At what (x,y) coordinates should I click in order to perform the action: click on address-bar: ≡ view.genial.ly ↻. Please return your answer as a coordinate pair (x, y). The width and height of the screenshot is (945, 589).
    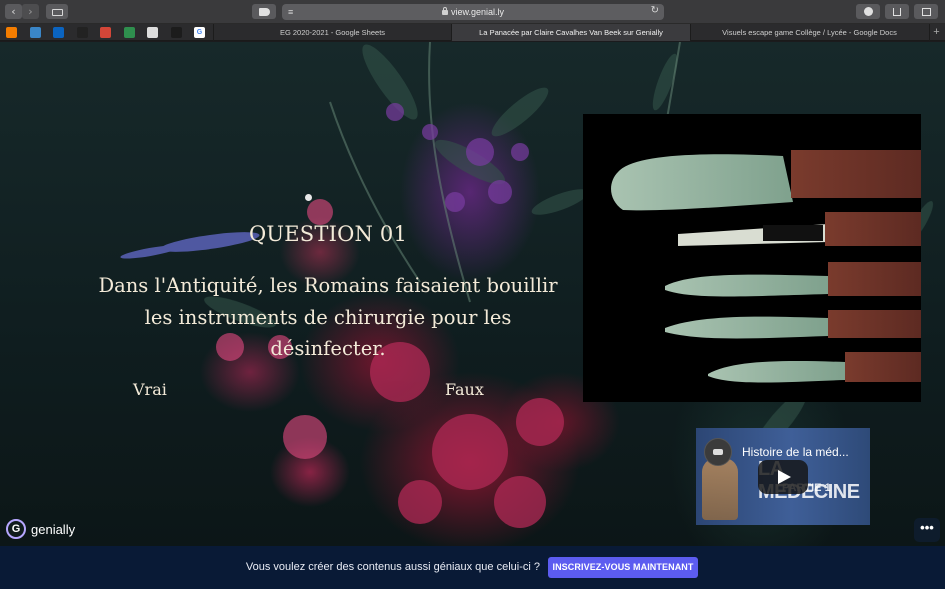
    Looking at the image, I should click on (473, 12).